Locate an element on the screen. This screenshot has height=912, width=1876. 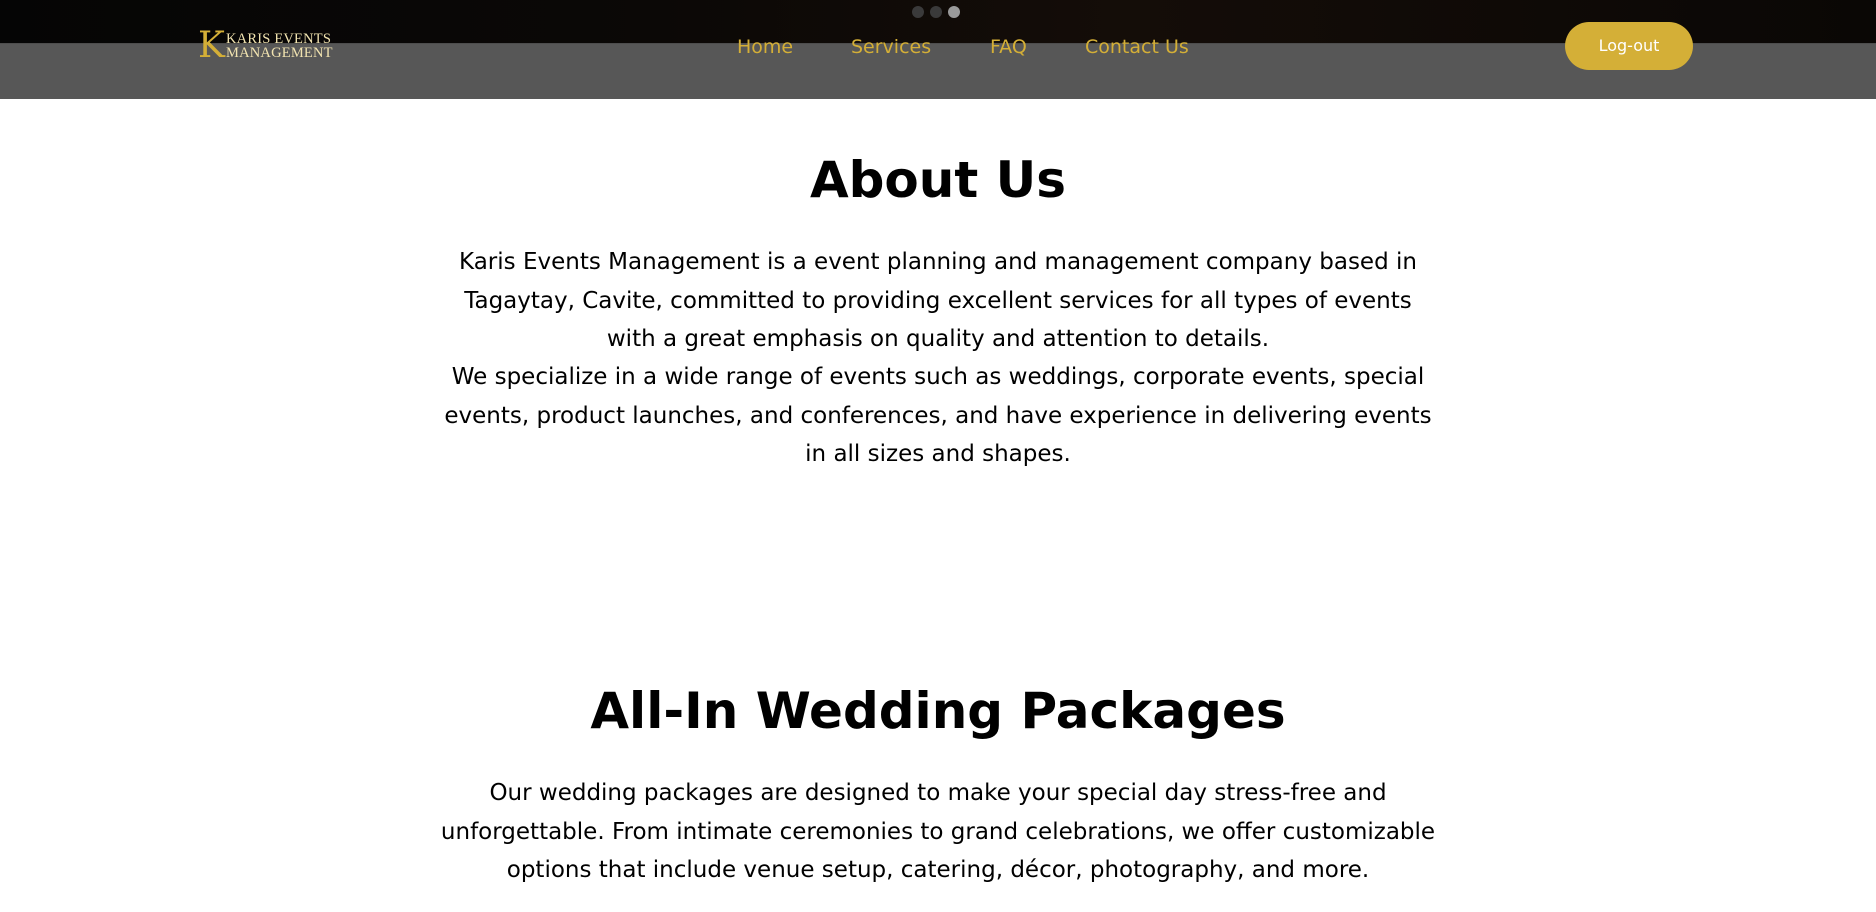
logout-button: Log-out is located at coordinates (1629, 46).